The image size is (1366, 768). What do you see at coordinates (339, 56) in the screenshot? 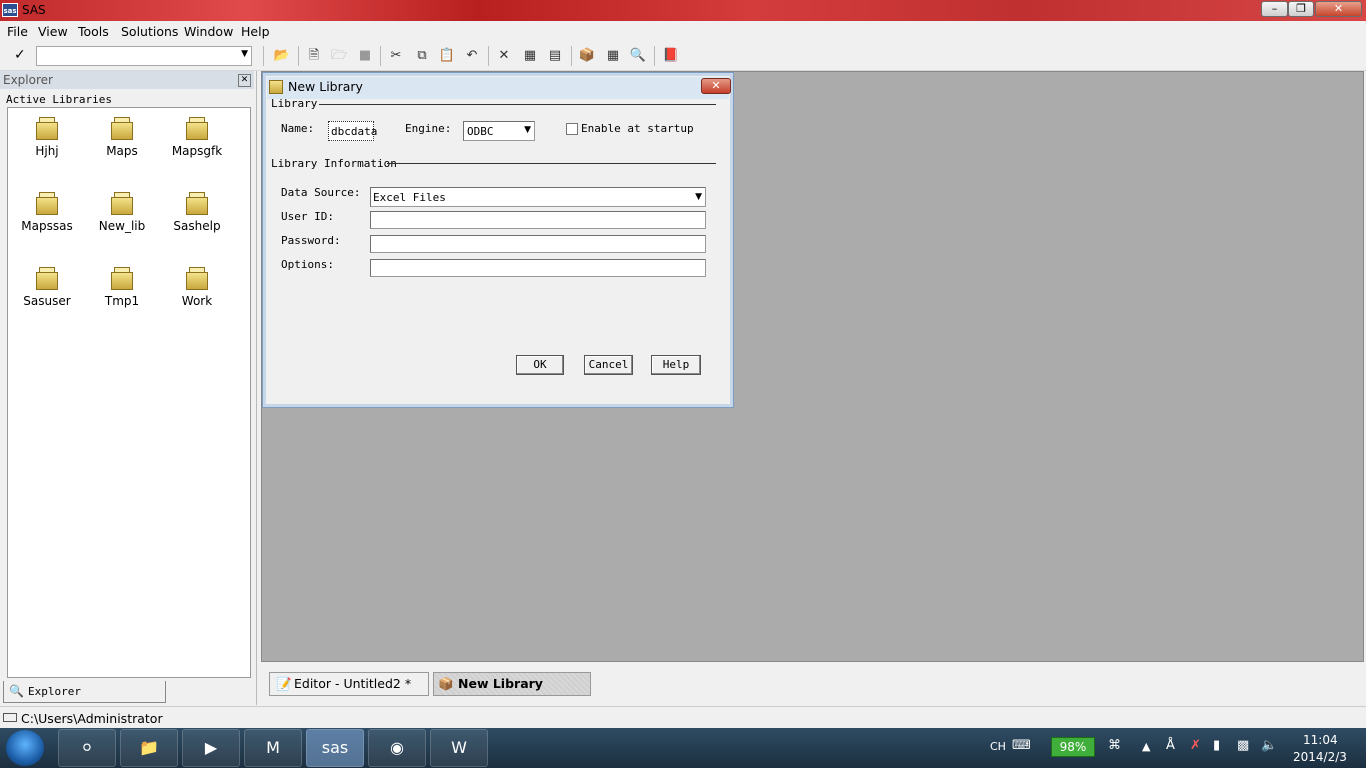
I see `open-icon: 🗁` at bounding box center [339, 56].